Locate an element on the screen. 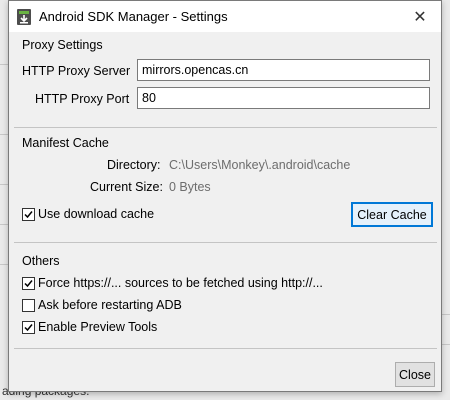  enable-preview-tools-label: Enable Preview Tools is located at coordinates (98, 327).